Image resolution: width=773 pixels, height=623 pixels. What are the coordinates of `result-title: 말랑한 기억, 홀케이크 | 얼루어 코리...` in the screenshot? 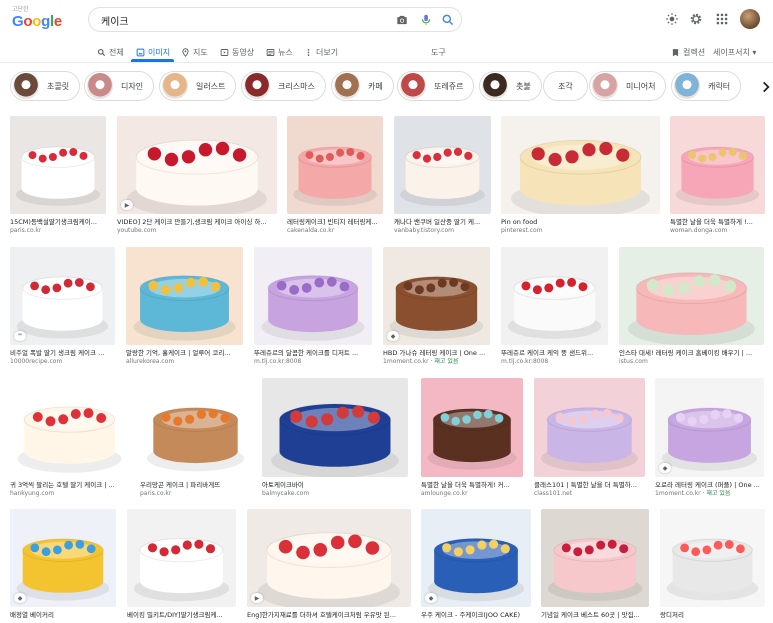 It's located at (184, 353).